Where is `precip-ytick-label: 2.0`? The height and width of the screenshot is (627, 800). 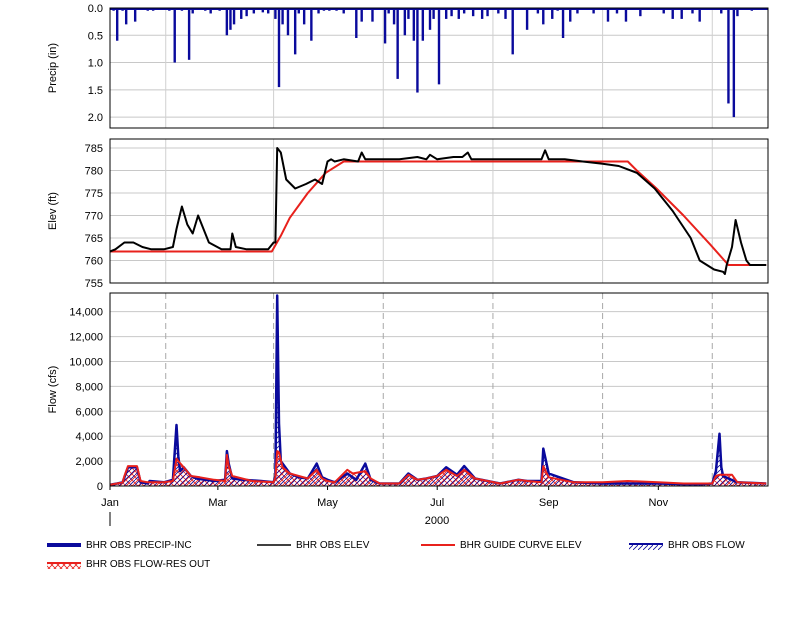 precip-ytick-label: 2.0 is located at coordinates (95, 118).